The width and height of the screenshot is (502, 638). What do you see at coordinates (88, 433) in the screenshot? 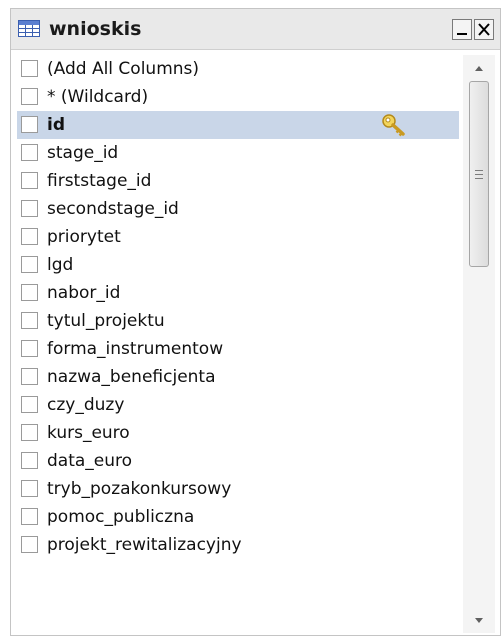
I see `column-label: kurs_euro` at bounding box center [88, 433].